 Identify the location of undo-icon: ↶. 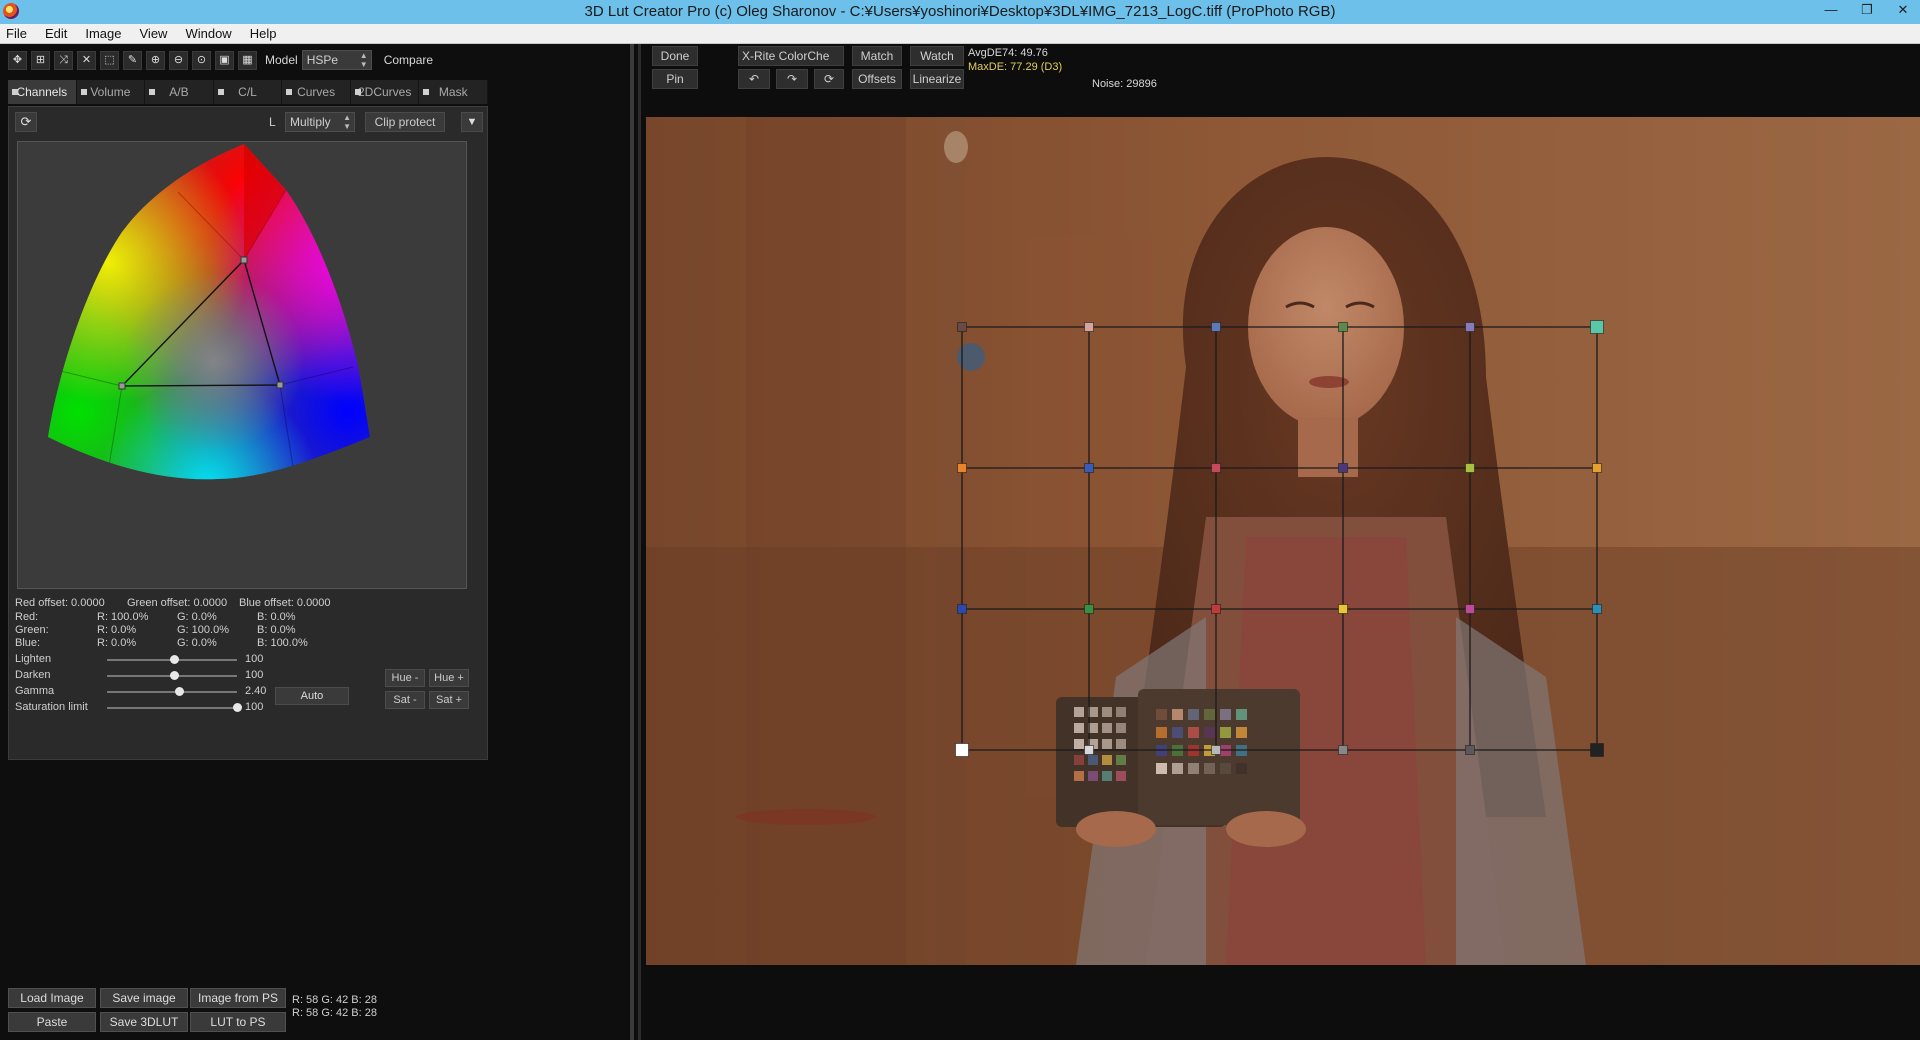
(754, 79).